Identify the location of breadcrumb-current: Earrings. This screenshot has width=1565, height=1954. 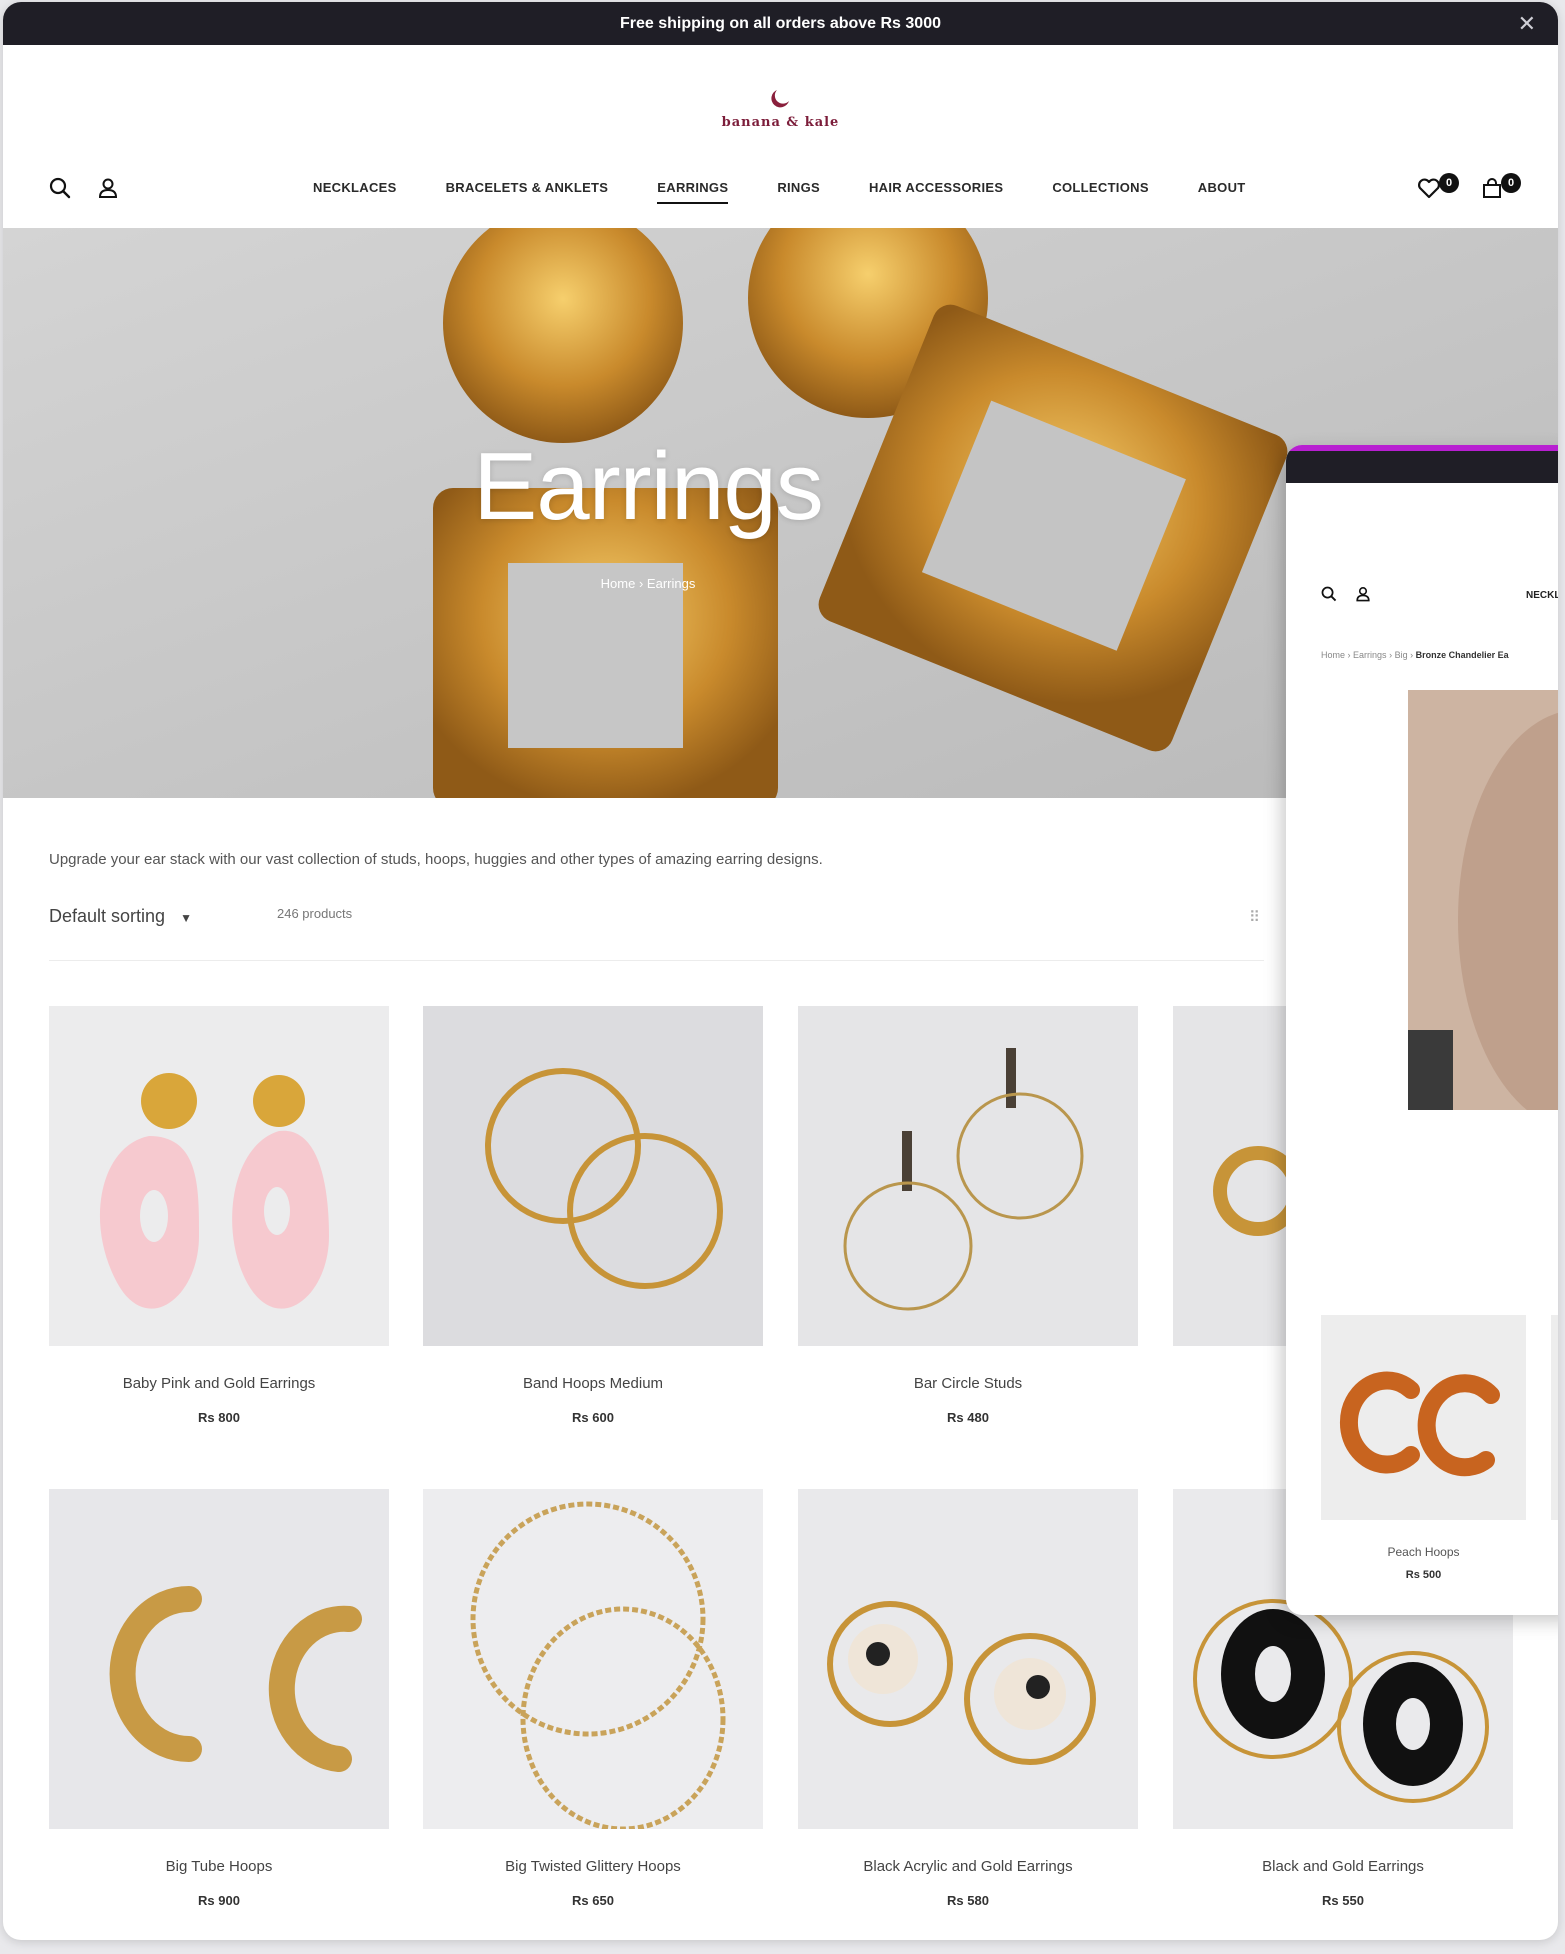
(671, 583).